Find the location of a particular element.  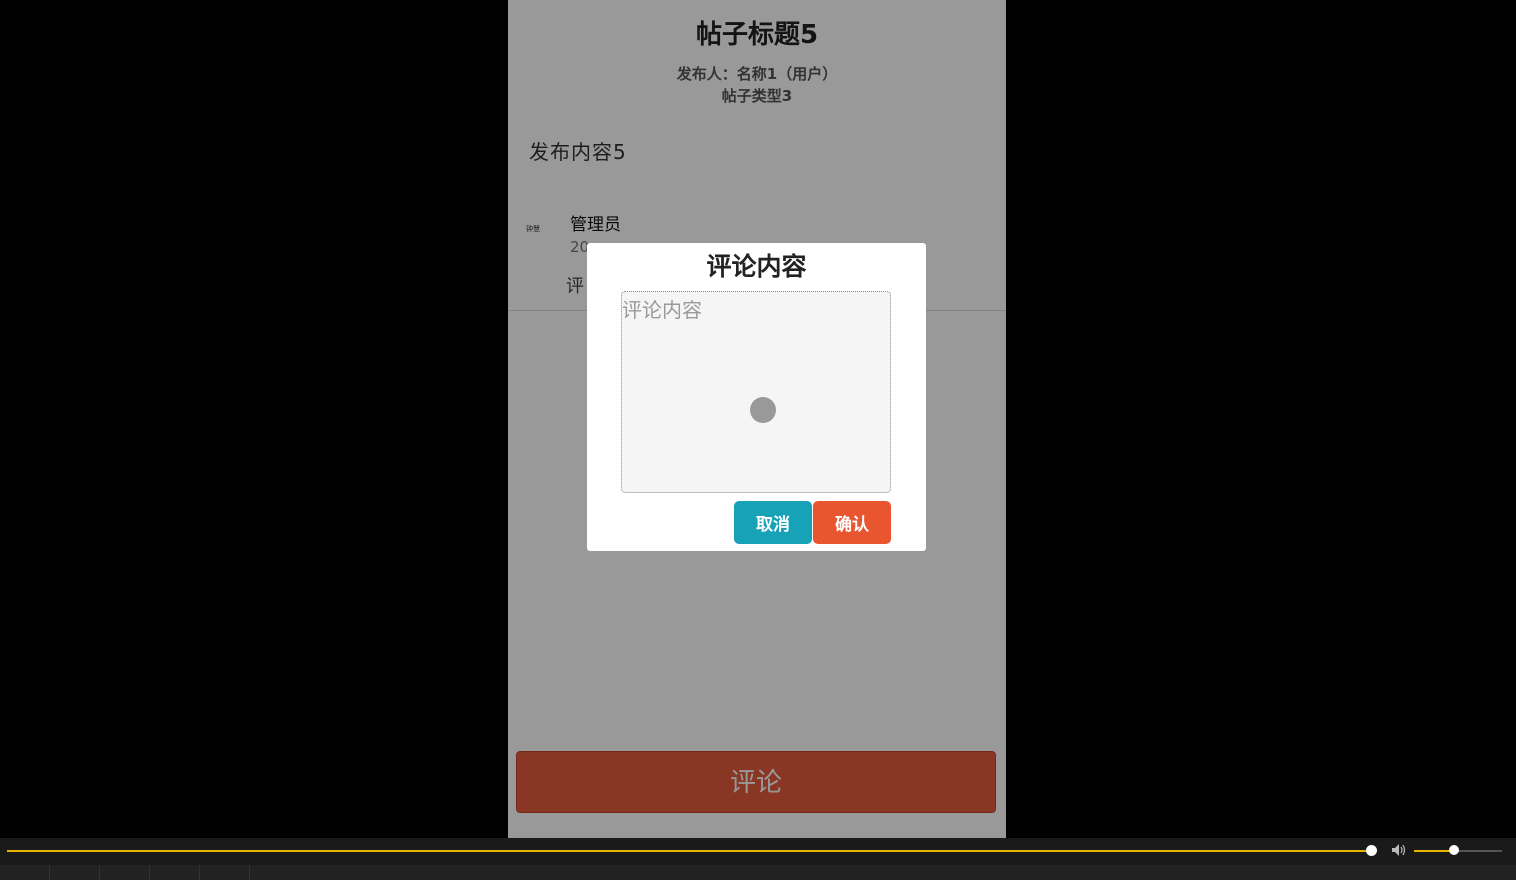

comment-textarea is located at coordinates (756, 392).